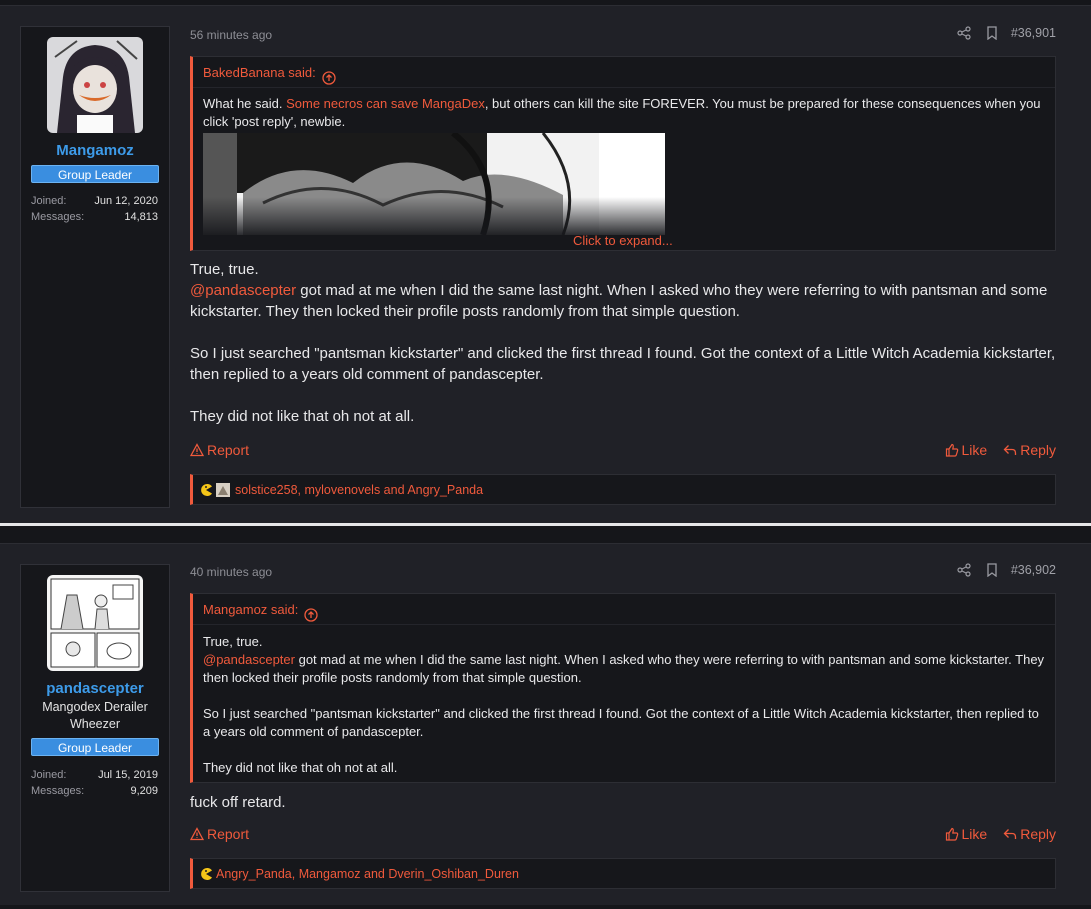 The width and height of the screenshot is (1091, 909). What do you see at coordinates (1033, 570) in the screenshot?
I see `post-number: #36,902` at bounding box center [1033, 570].